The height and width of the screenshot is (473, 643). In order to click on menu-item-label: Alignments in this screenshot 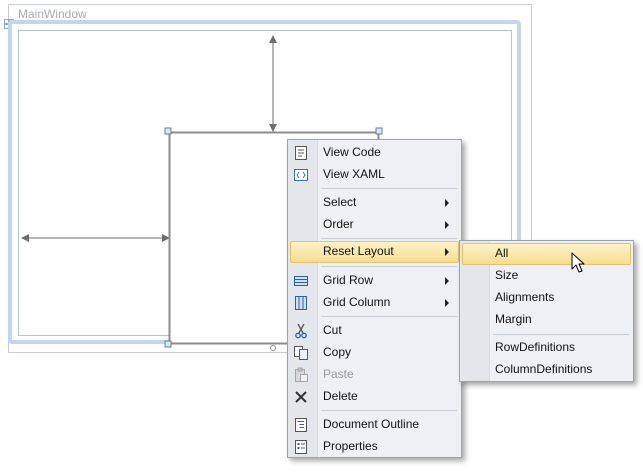, I will do `click(525, 297)`.